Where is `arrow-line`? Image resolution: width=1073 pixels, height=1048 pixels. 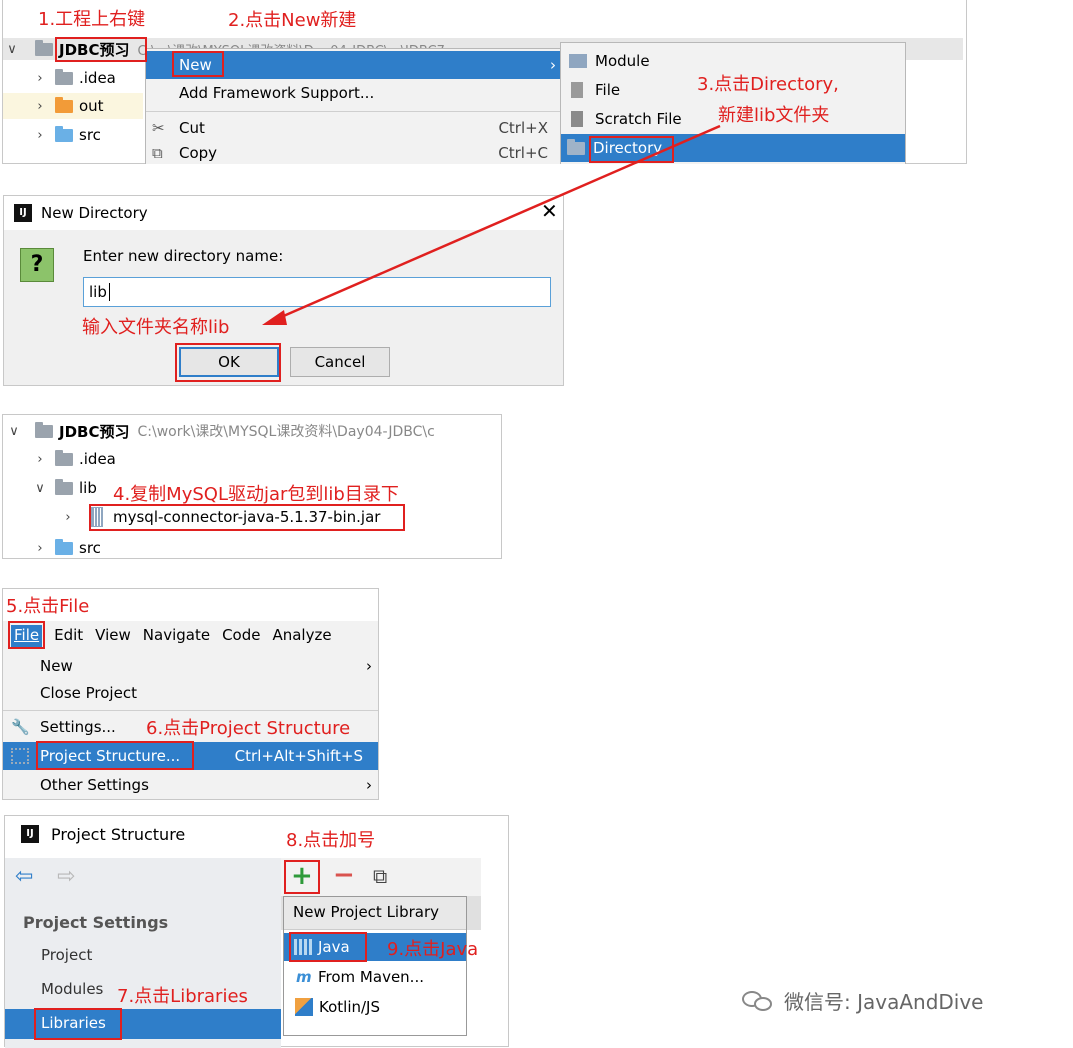
arrow-line is located at coordinates (496, 223).